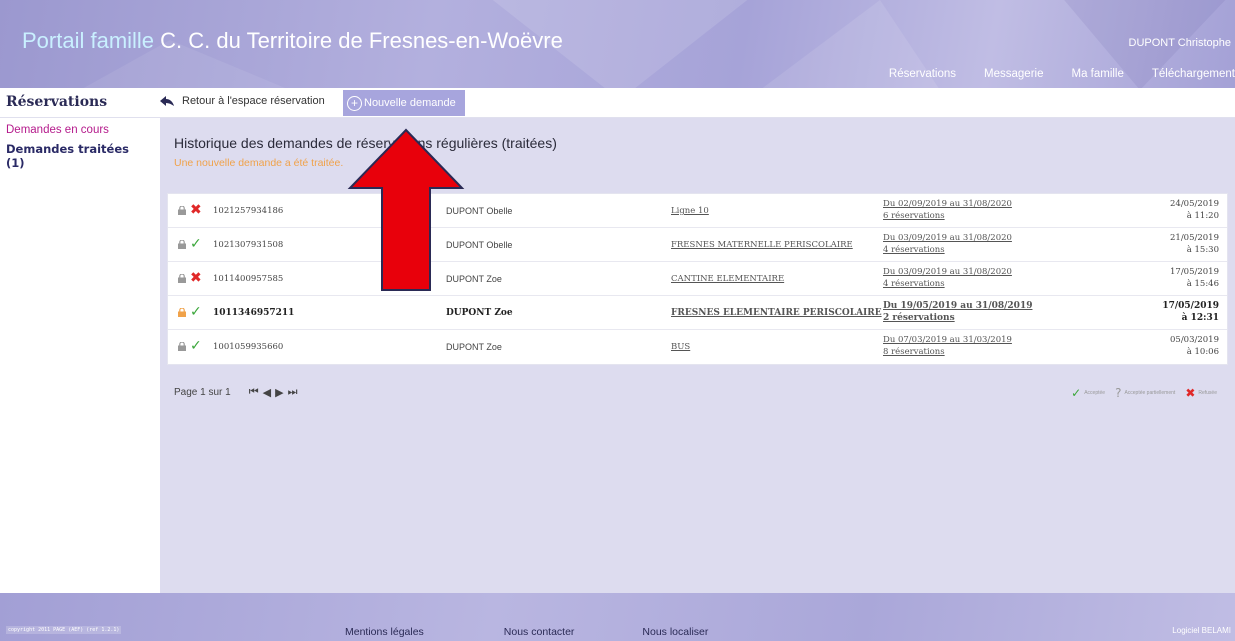 Image resolution: width=1235 pixels, height=641 pixels. Describe the element at coordinates (254, 313) in the screenshot. I see `request-number: 1011346957211` at that location.